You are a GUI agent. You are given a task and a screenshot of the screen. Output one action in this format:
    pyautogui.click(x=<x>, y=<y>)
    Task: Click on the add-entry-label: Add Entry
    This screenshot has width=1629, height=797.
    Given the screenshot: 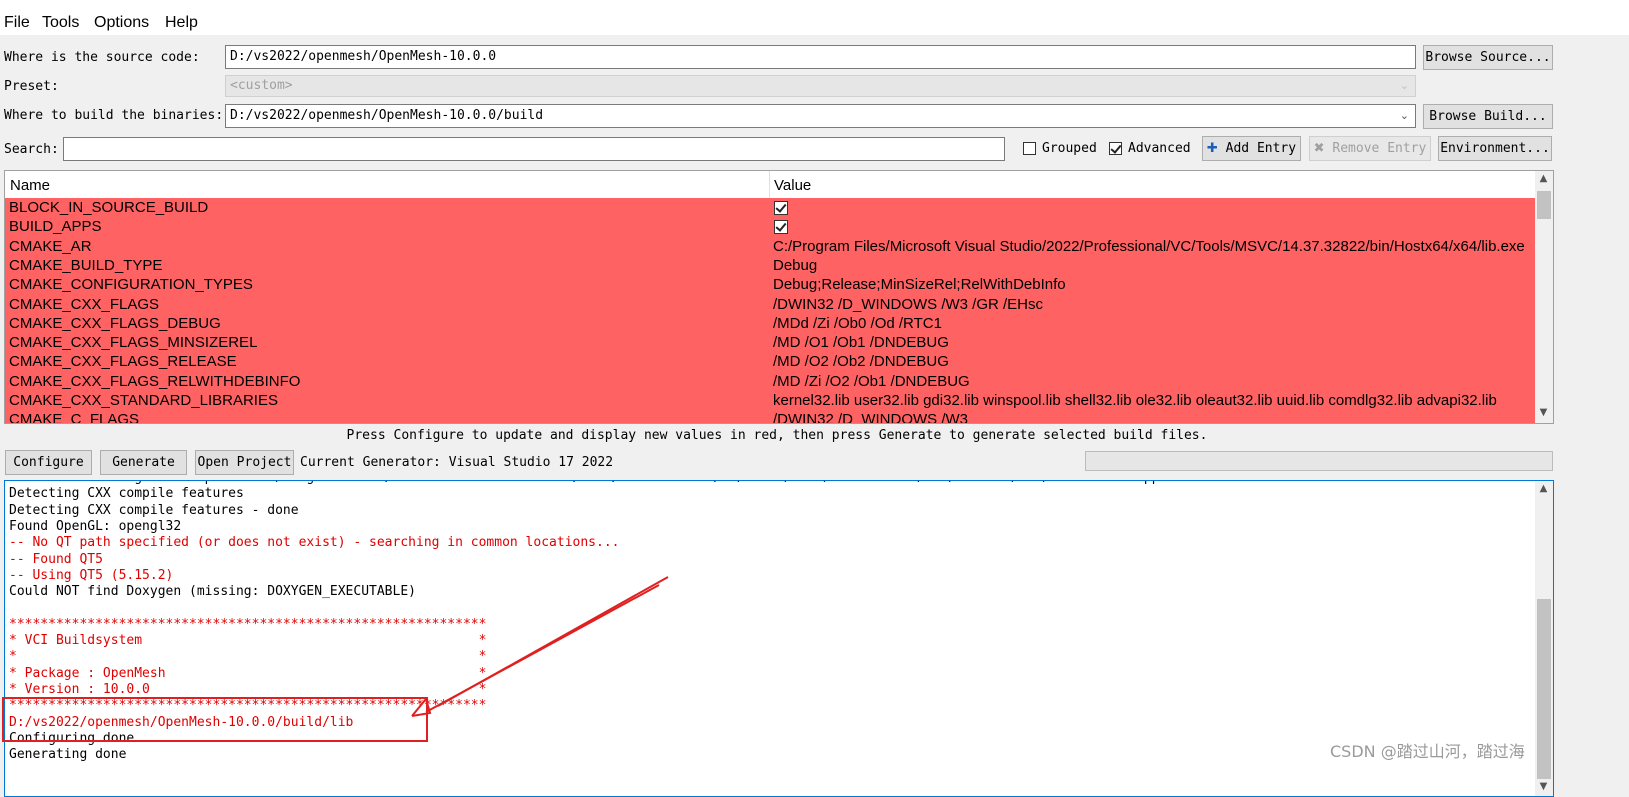 What is the action you would take?
    pyautogui.click(x=1261, y=148)
    